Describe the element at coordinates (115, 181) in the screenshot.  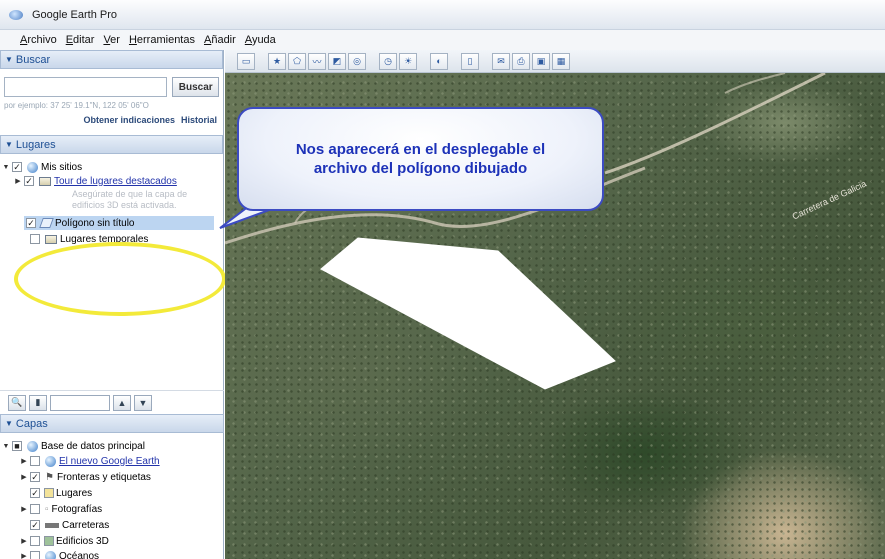
I see `tree-item-label: Tour de lugares destacados` at that location.